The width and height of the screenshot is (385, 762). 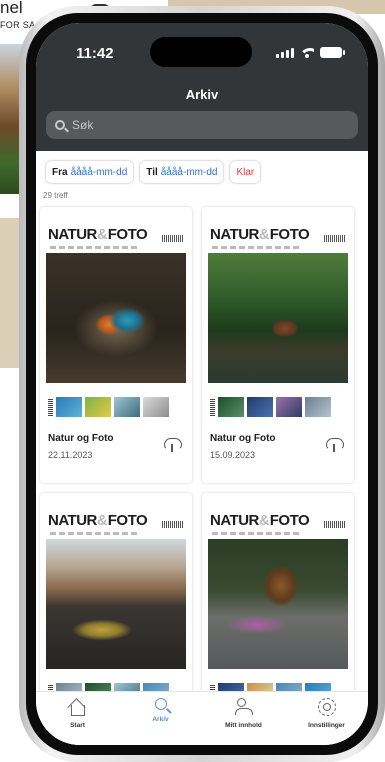 I want to click on home-icon, so click(x=77, y=710).